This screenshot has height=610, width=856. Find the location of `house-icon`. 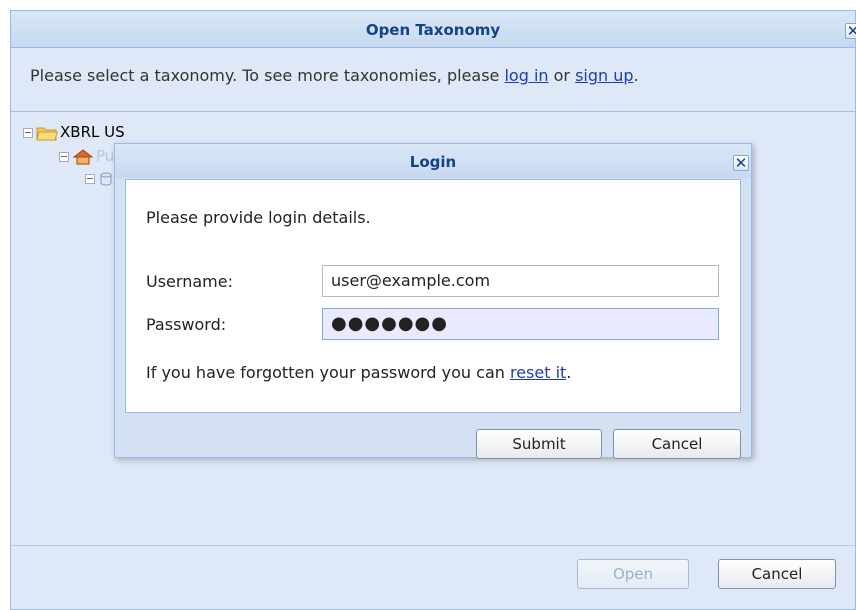

house-icon is located at coordinates (83, 156).